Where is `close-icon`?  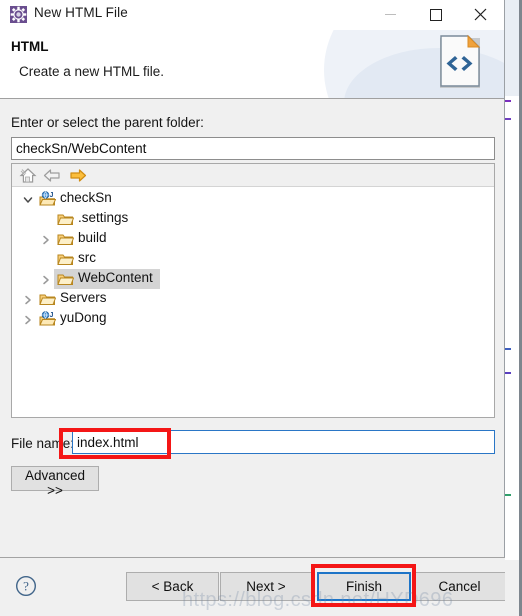 close-icon is located at coordinates (480, 14).